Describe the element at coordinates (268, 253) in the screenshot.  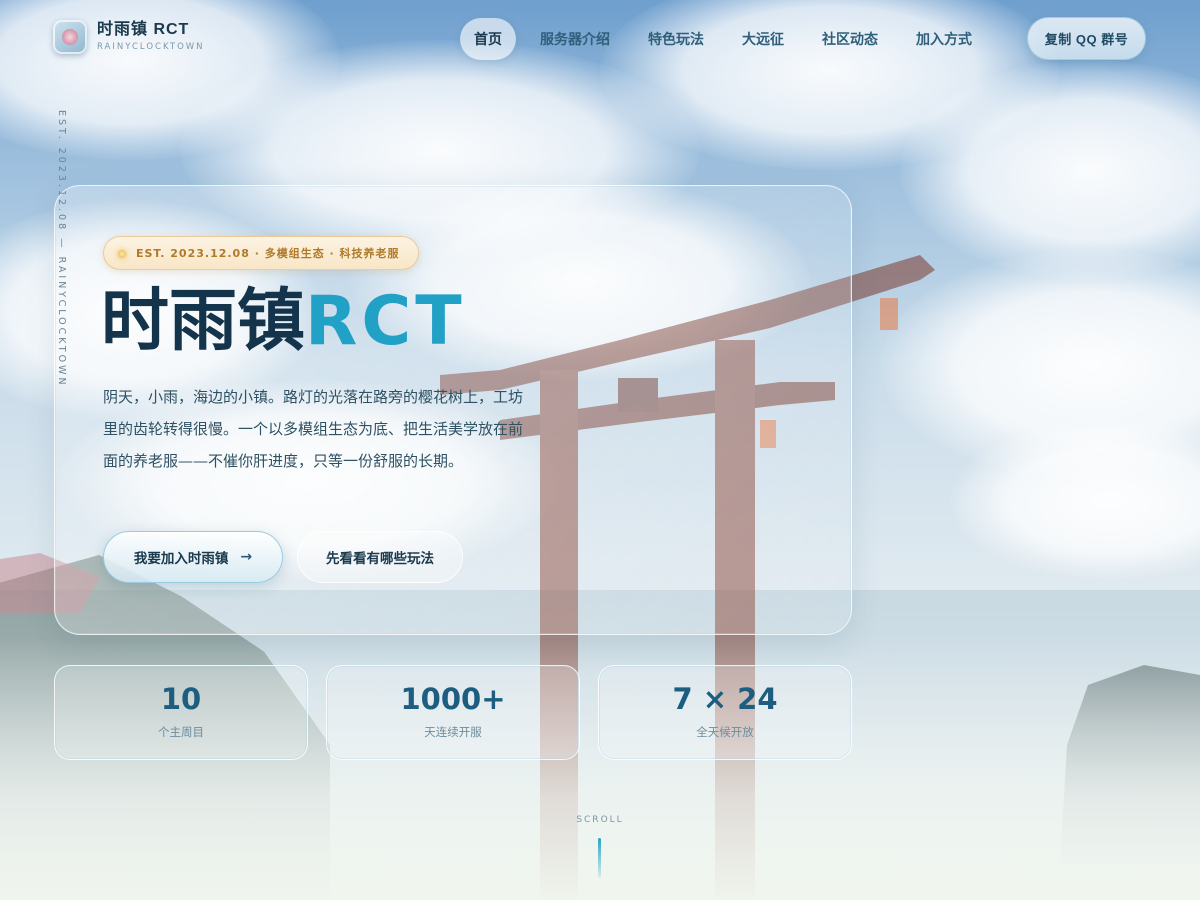
I see `badge-text: EST. 2023.12.08 · 多模组生态 · 科技养老服` at that location.